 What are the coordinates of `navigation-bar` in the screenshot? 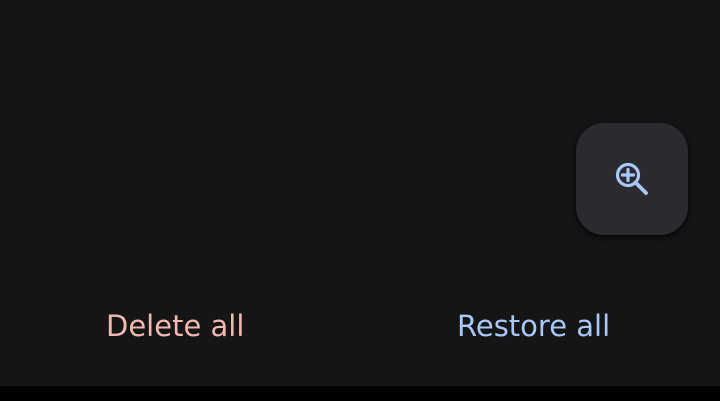 It's located at (360, 393).